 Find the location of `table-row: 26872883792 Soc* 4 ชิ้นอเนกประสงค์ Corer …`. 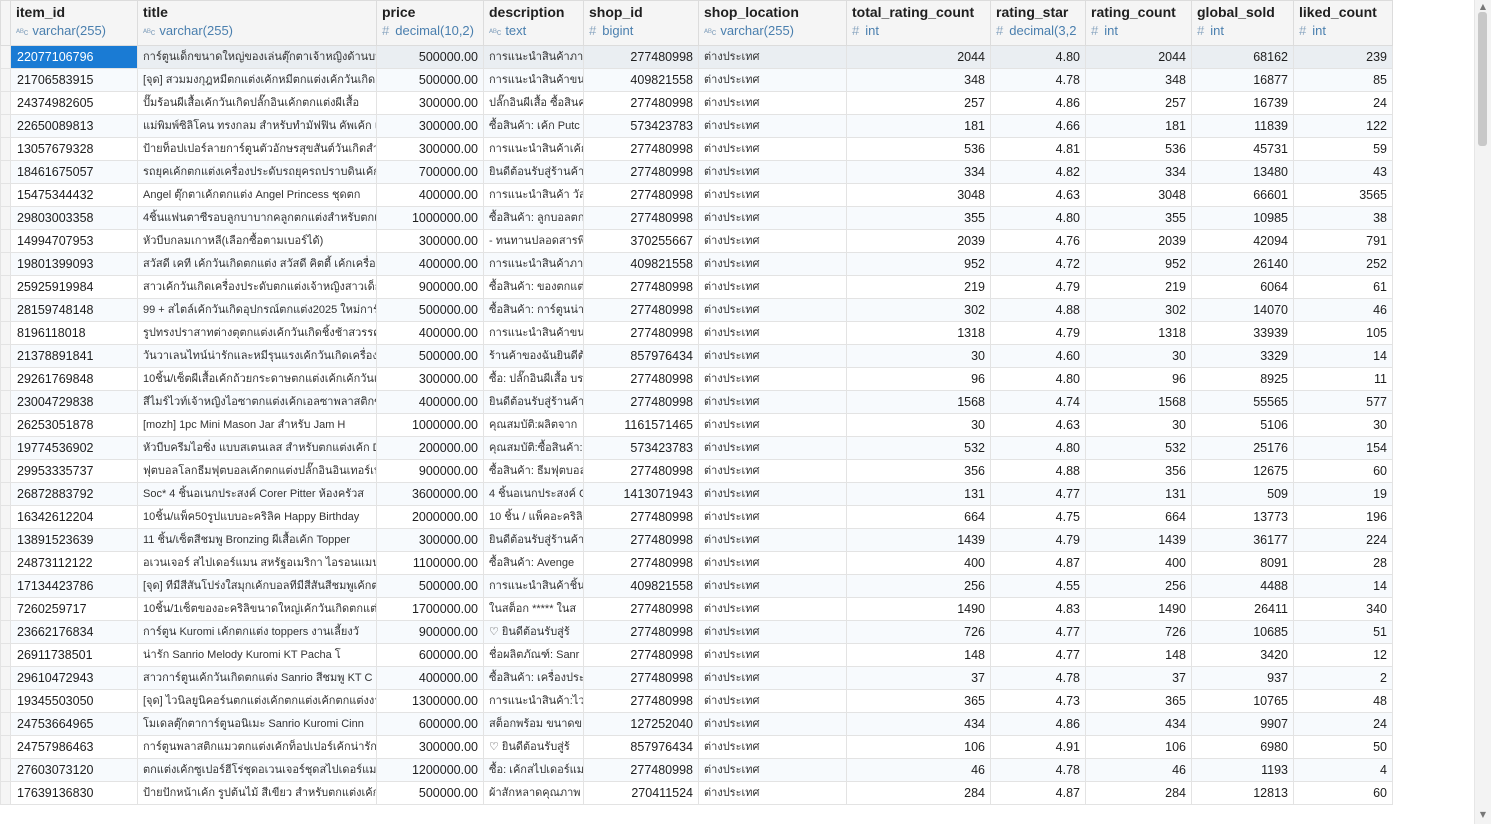

table-row: 26872883792 Soc* 4 ชิ้นอเนกประสงค์ Corer … is located at coordinates (696, 494).